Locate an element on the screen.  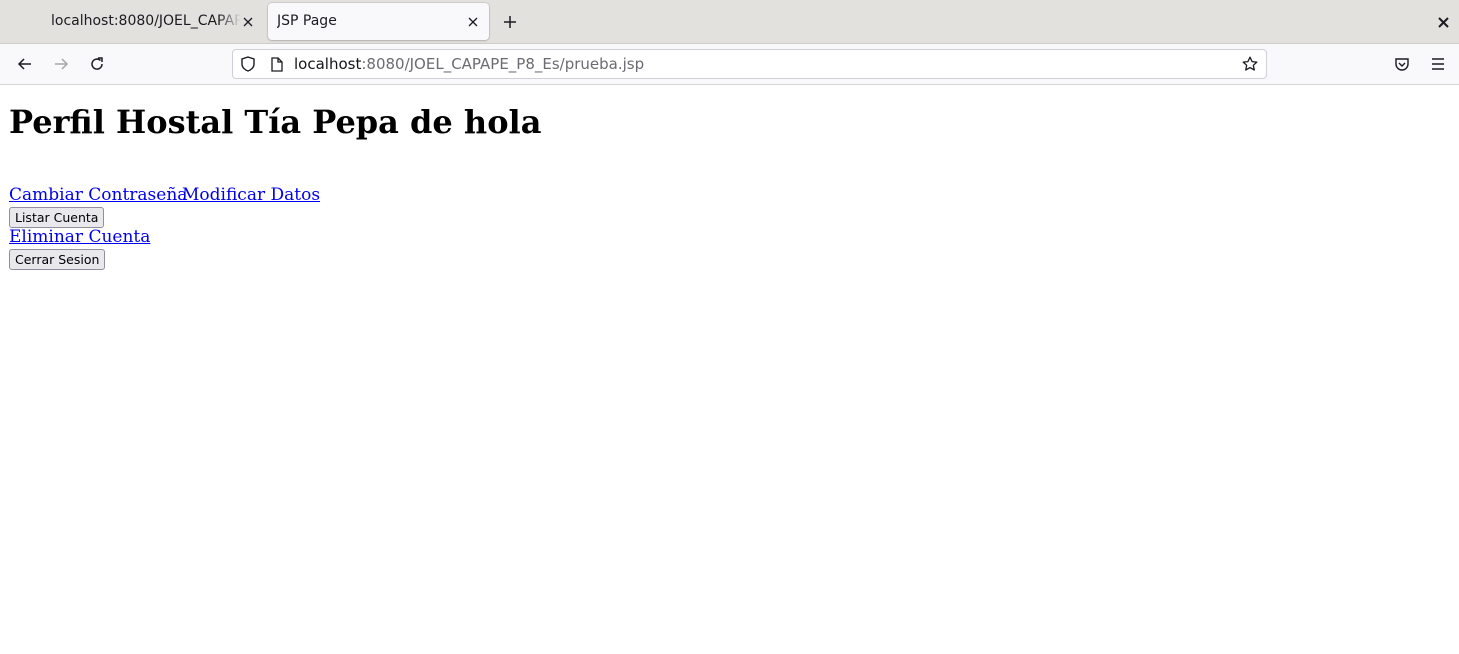
page-title: Perfil Hostal Tía Pepa de hola is located at coordinates (275, 122).